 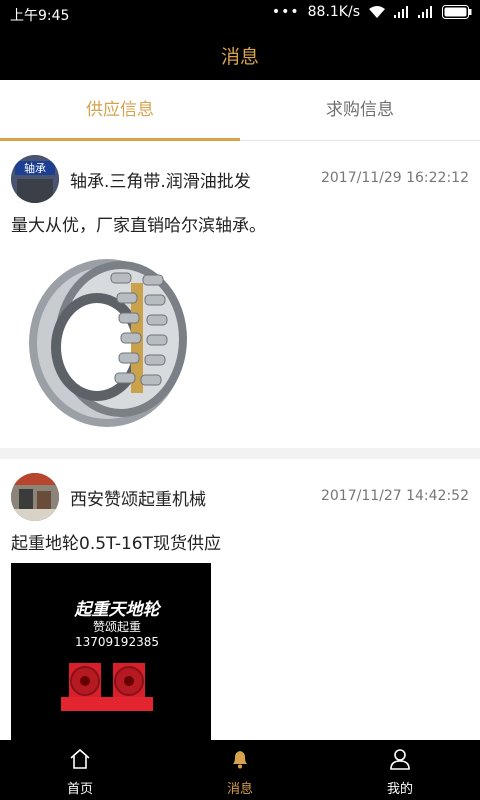 I want to click on image-title: 起重天地轮, so click(x=118, y=610).